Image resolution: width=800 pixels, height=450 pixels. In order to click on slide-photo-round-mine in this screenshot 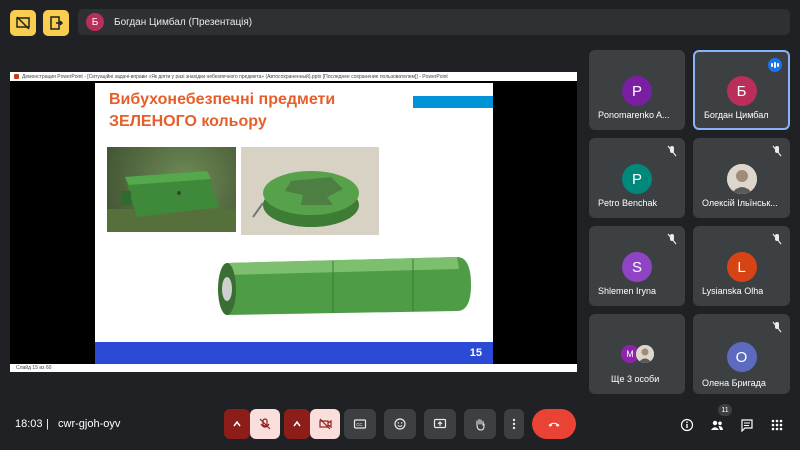, I will do `click(310, 191)`.